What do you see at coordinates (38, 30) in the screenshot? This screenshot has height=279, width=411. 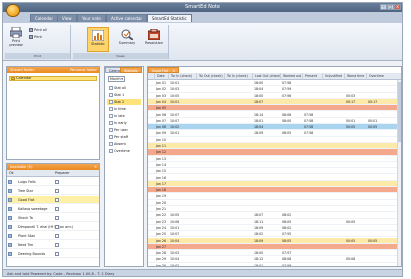 I see `print-all-button: Print all` at bounding box center [38, 30].